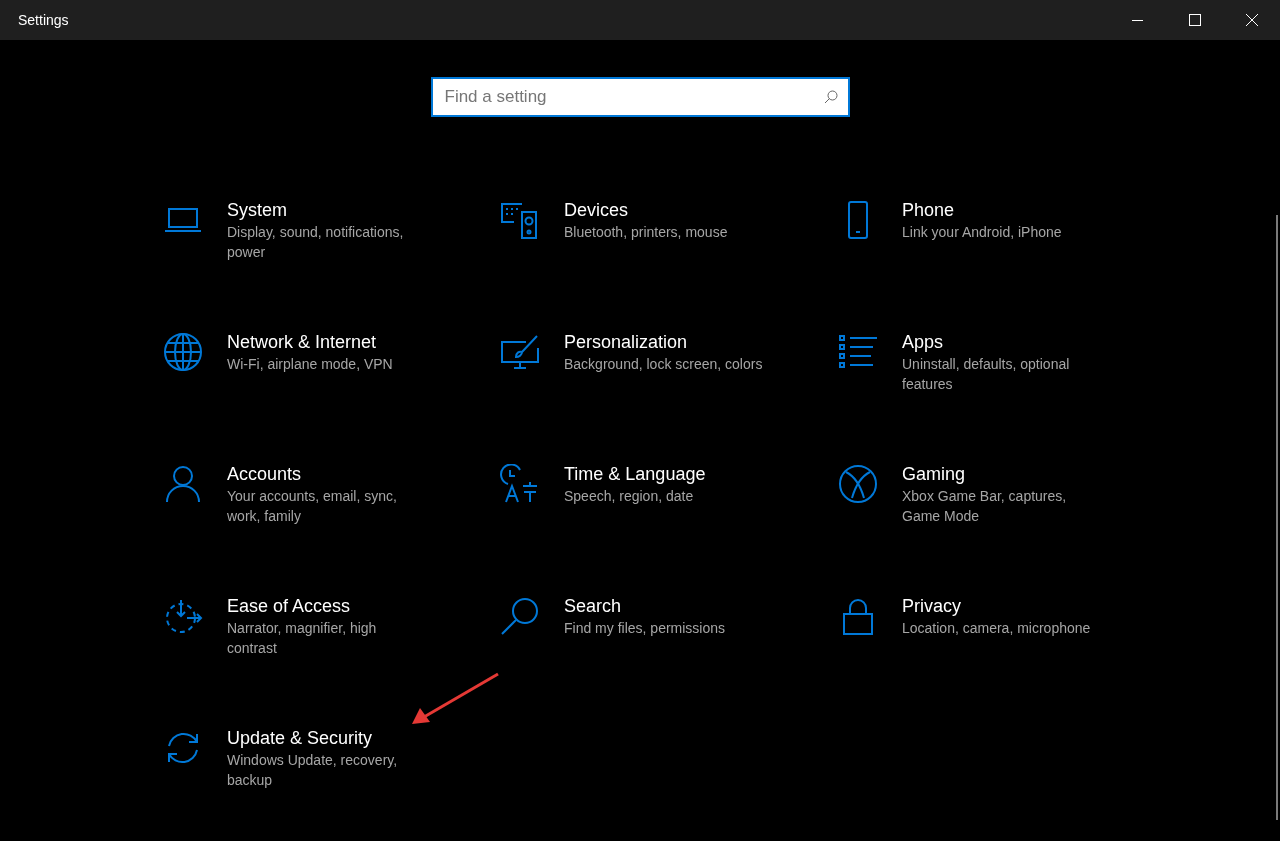 This screenshot has height=841, width=1280. Describe the element at coordinates (327, 606) in the screenshot. I see `category-title: Ease of Access` at that location.